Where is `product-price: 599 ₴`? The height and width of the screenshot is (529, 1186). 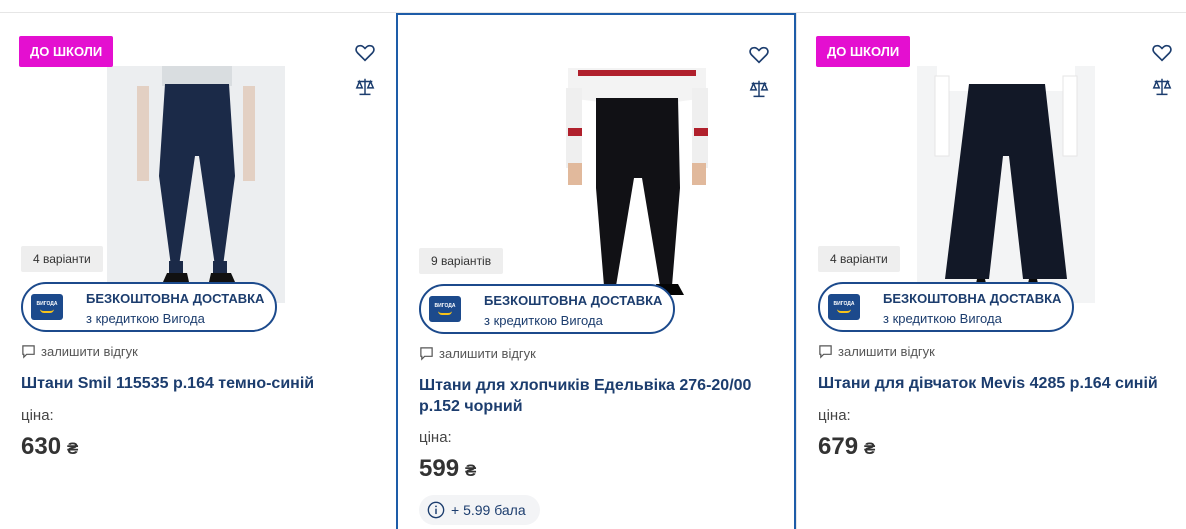 product-price: 599 ₴ is located at coordinates (448, 468).